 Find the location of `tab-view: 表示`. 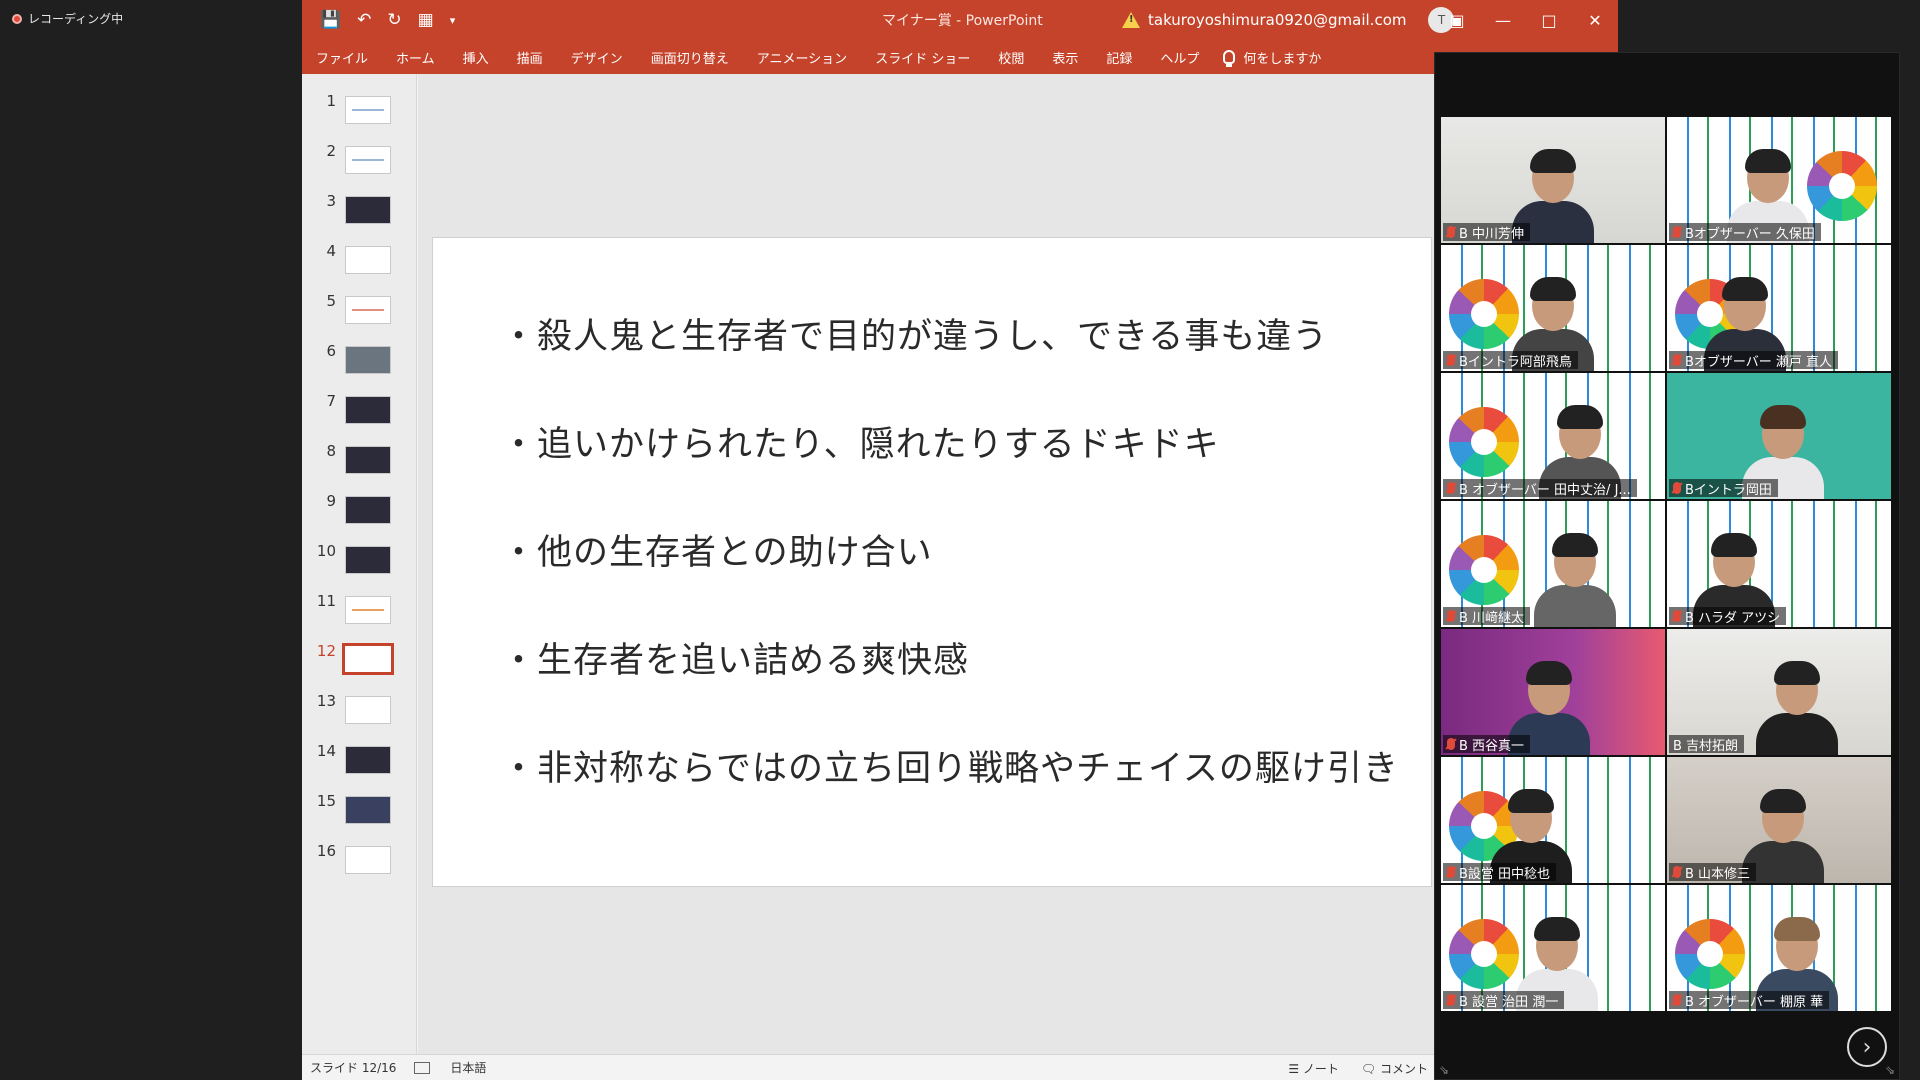

tab-view: 表示 is located at coordinates (1065, 57).